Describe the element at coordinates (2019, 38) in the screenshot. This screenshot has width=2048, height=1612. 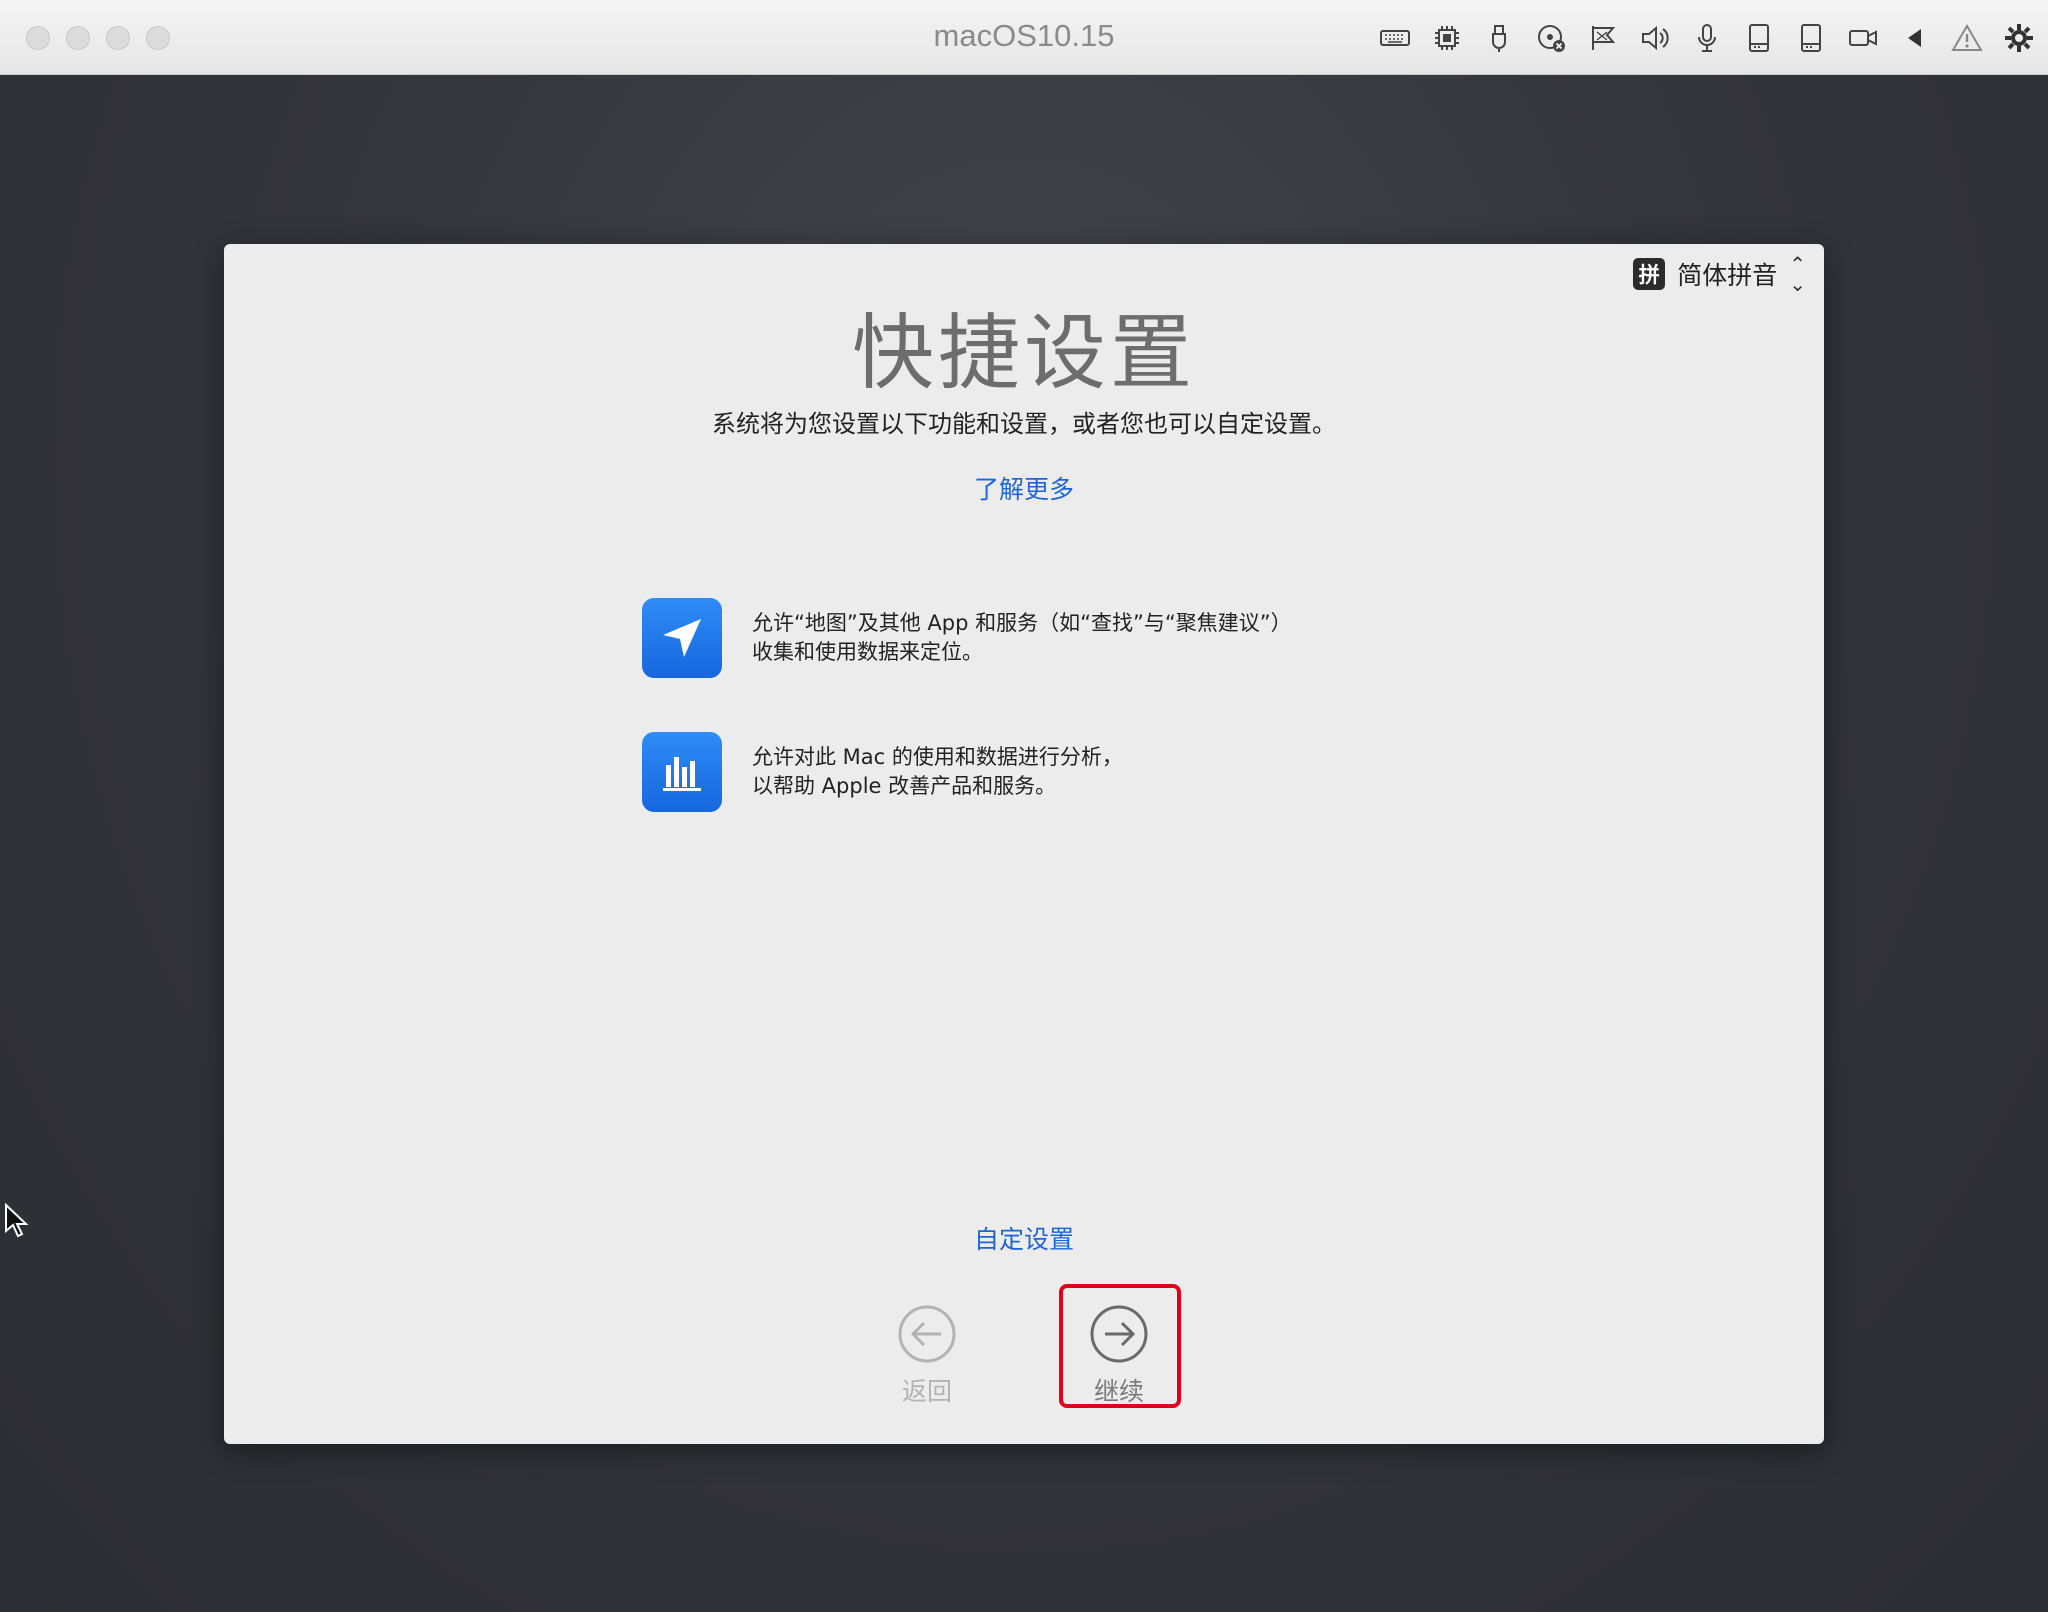
I see `gear-icon` at that location.